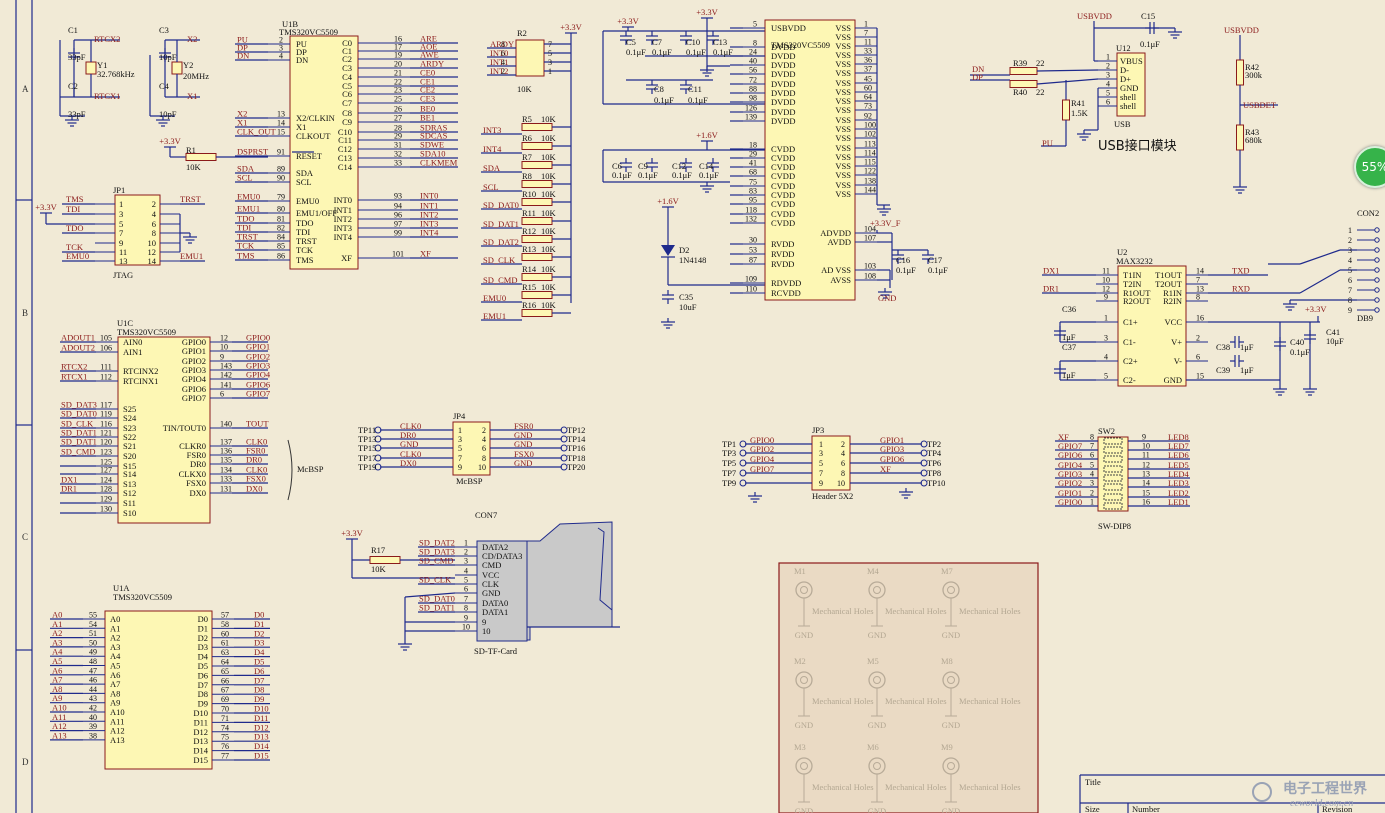 Image resolution: width=1385 pixels, height=813 pixels. Describe the element at coordinates (129, 493) in the screenshot. I see `pin-name: S12` at that location.